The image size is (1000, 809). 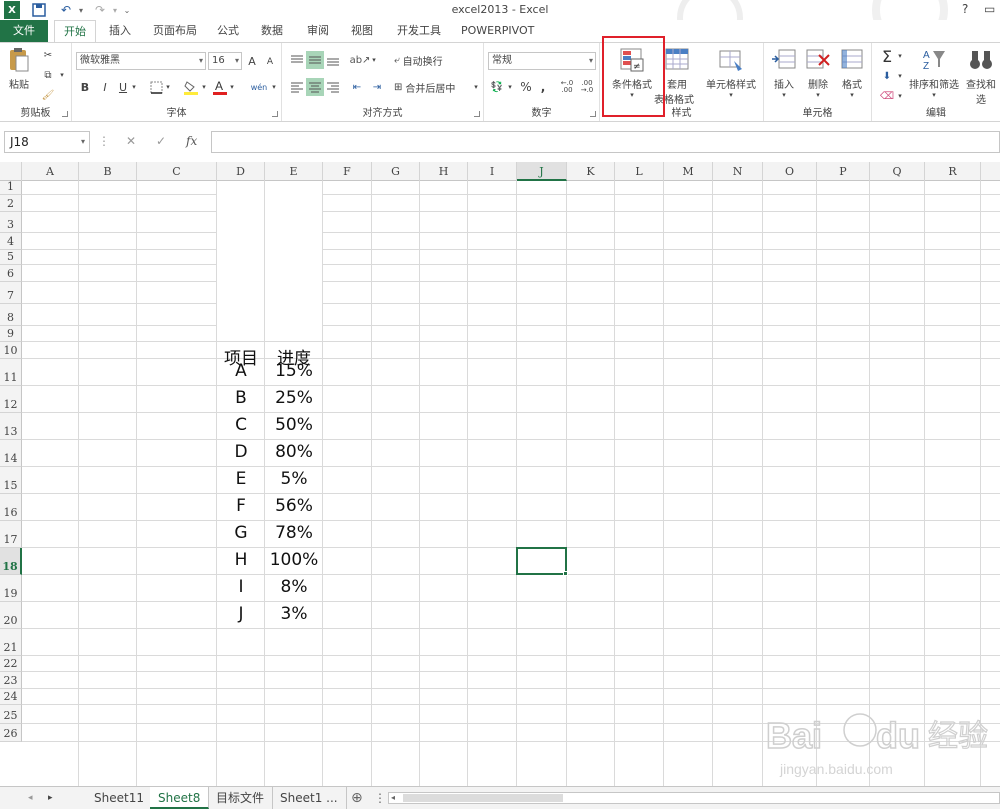 What do you see at coordinates (492, 171) in the screenshot?
I see `column-header-i: I` at bounding box center [492, 171].